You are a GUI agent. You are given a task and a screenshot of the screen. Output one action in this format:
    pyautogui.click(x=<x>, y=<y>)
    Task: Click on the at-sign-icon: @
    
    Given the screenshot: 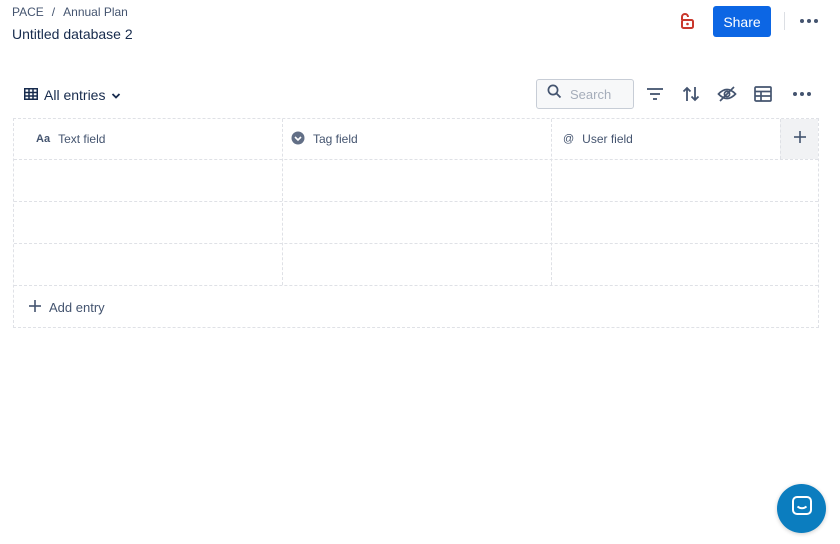 What is the action you would take?
    pyautogui.click(x=569, y=139)
    